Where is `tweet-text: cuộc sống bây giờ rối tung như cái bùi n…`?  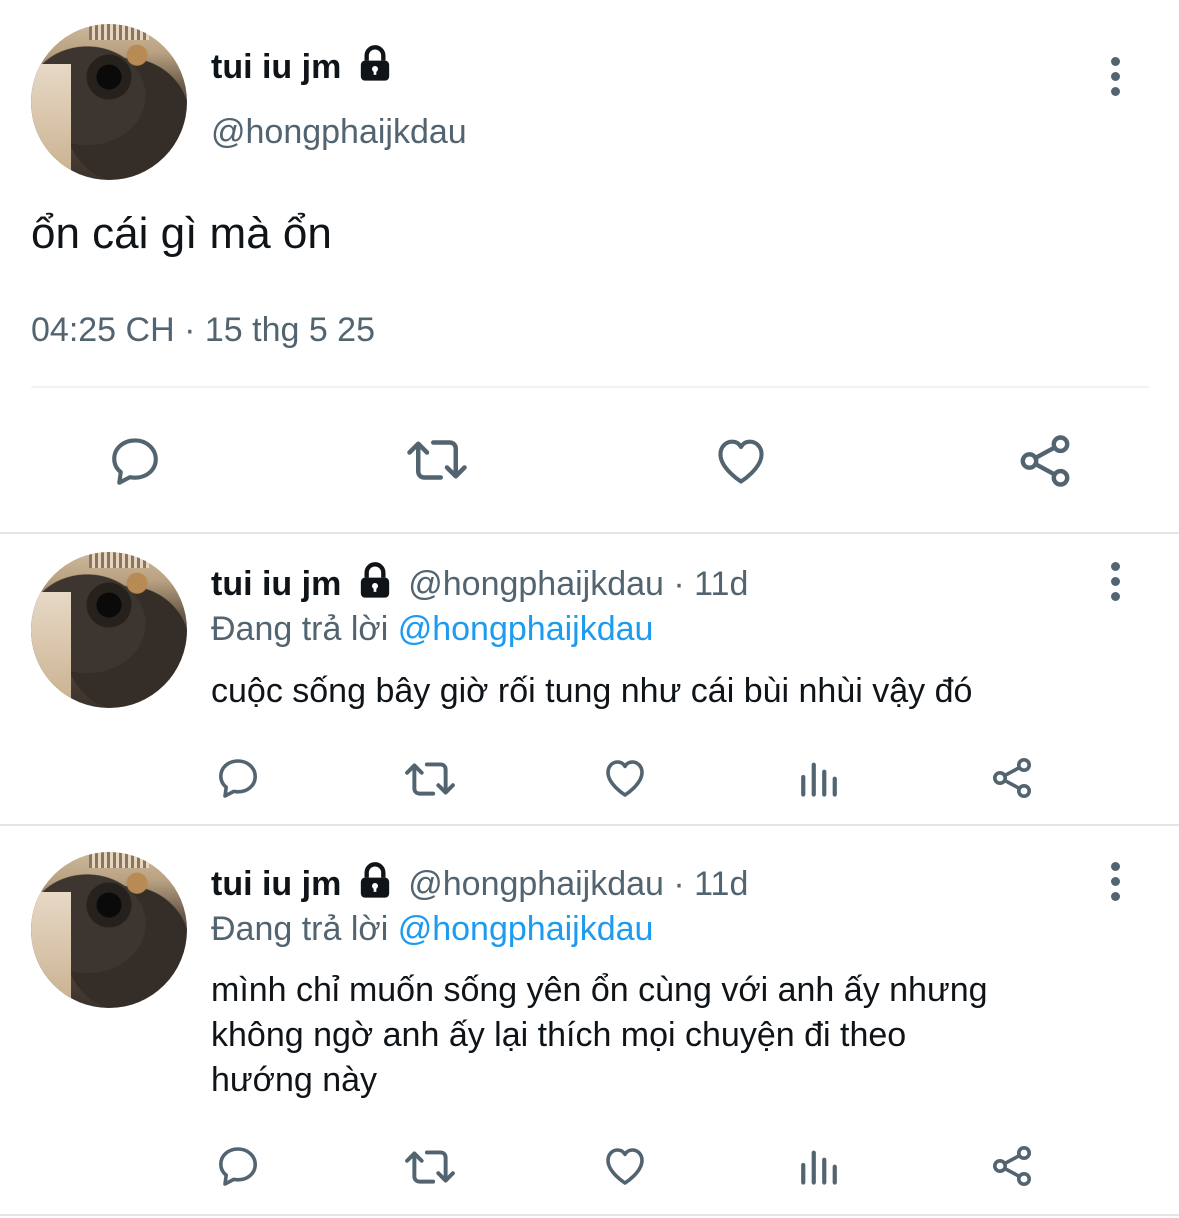
tweet-text: cuộc sống bây giờ rối tung như cái bùi n… is located at coordinates (592, 691).